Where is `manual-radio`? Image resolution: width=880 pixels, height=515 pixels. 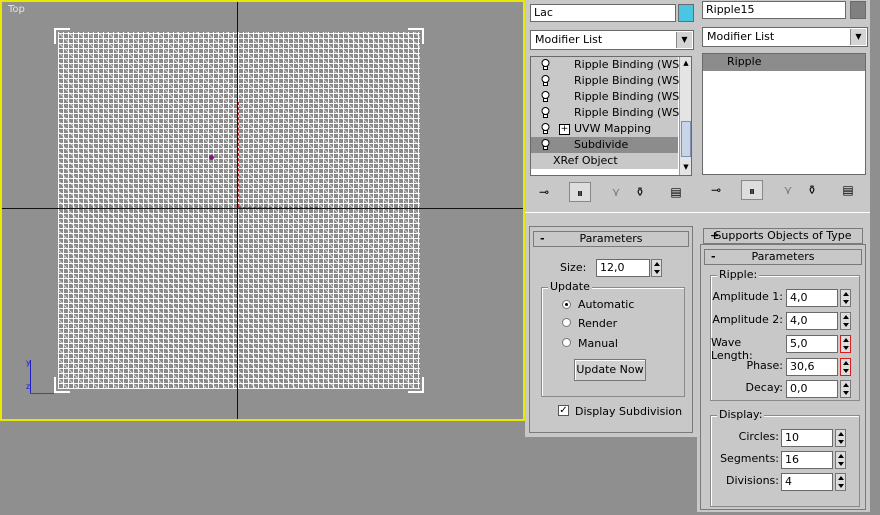
manual-radio is located at coordinates (566, 342).